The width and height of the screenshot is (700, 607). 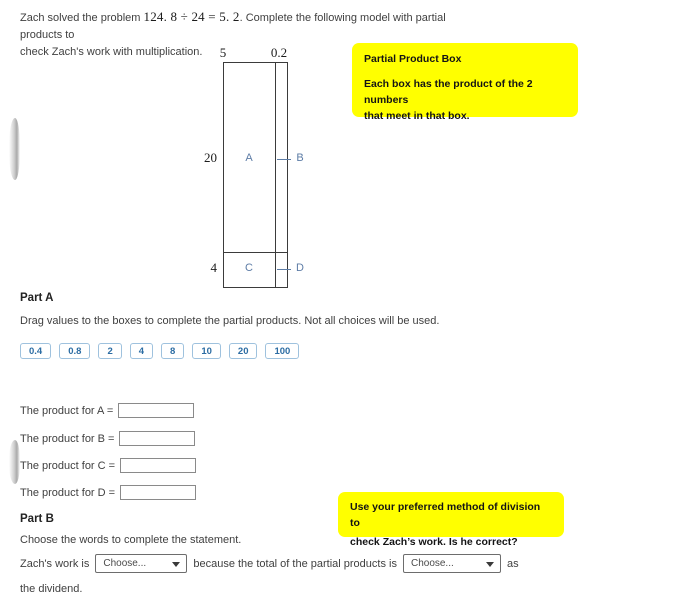 I want to click on cell-label-a: A, so click(x=249, y=158).